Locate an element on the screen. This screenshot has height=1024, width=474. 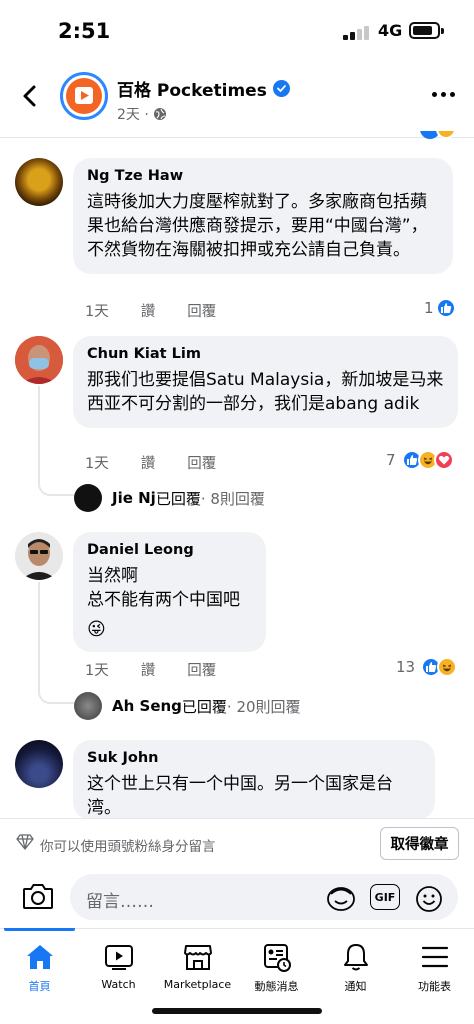
tab-label: Watch is located at coordinates (118, 984).